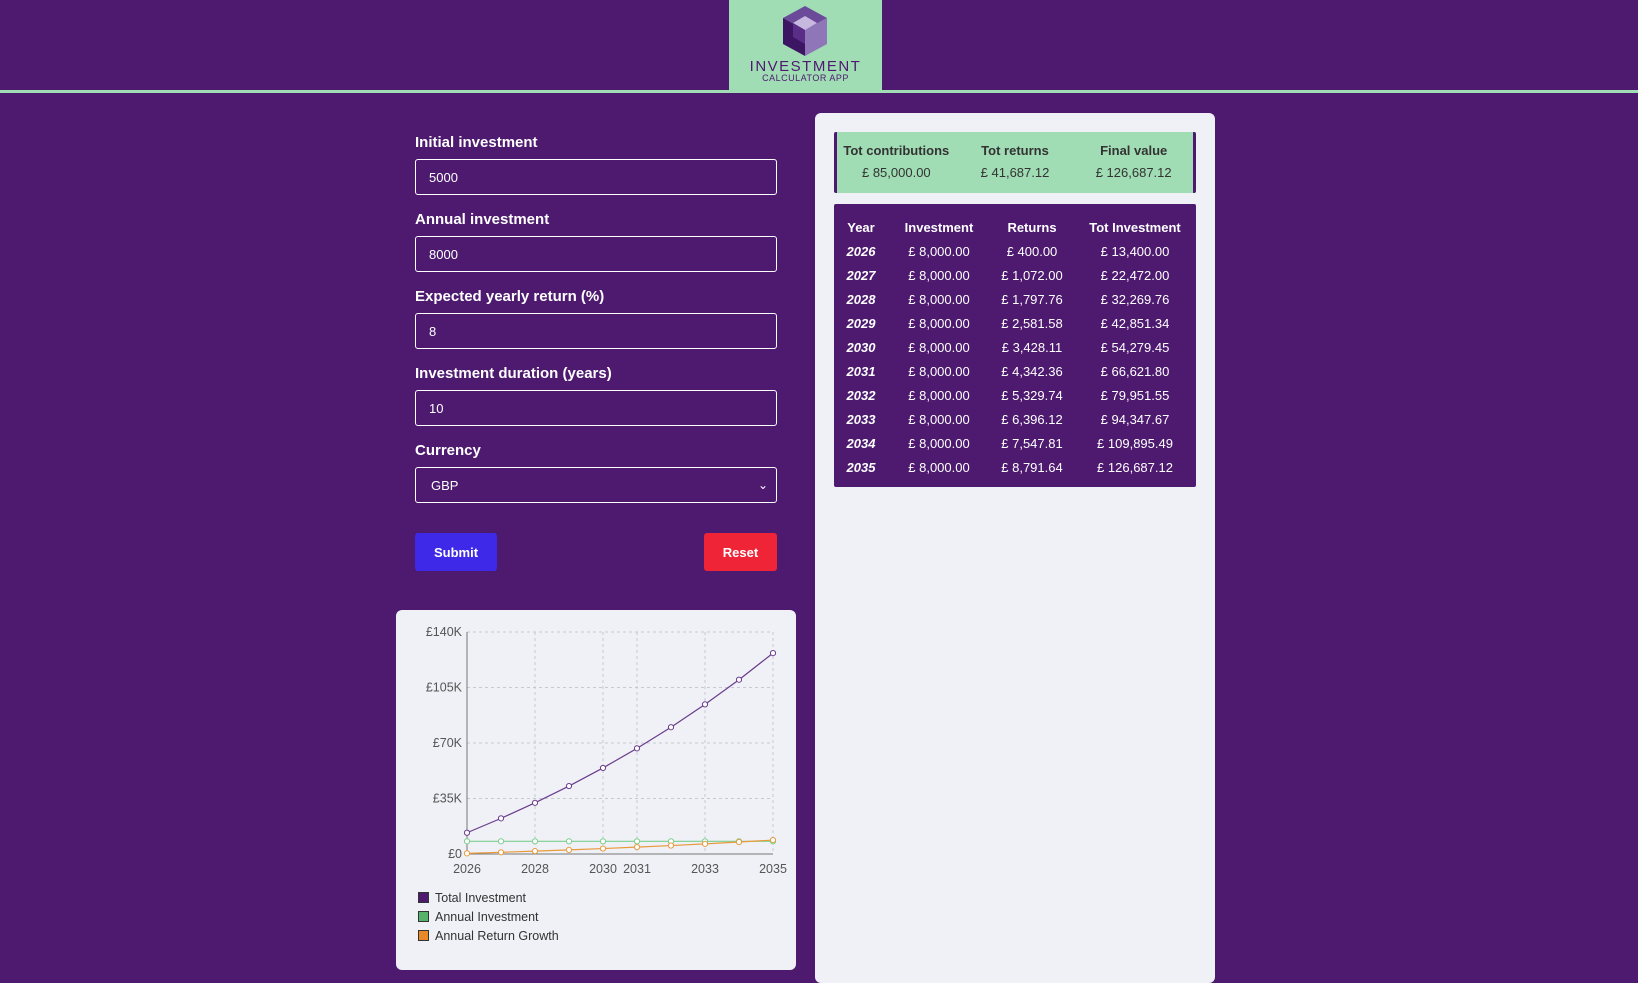 Image resolution: width=1638 pixels, height=983 pixels. What do you see at coordinates (1032, 347) in the screenshot?
I see `cell-returns: £ 3,428.11` at bounding box center [1032, 347].